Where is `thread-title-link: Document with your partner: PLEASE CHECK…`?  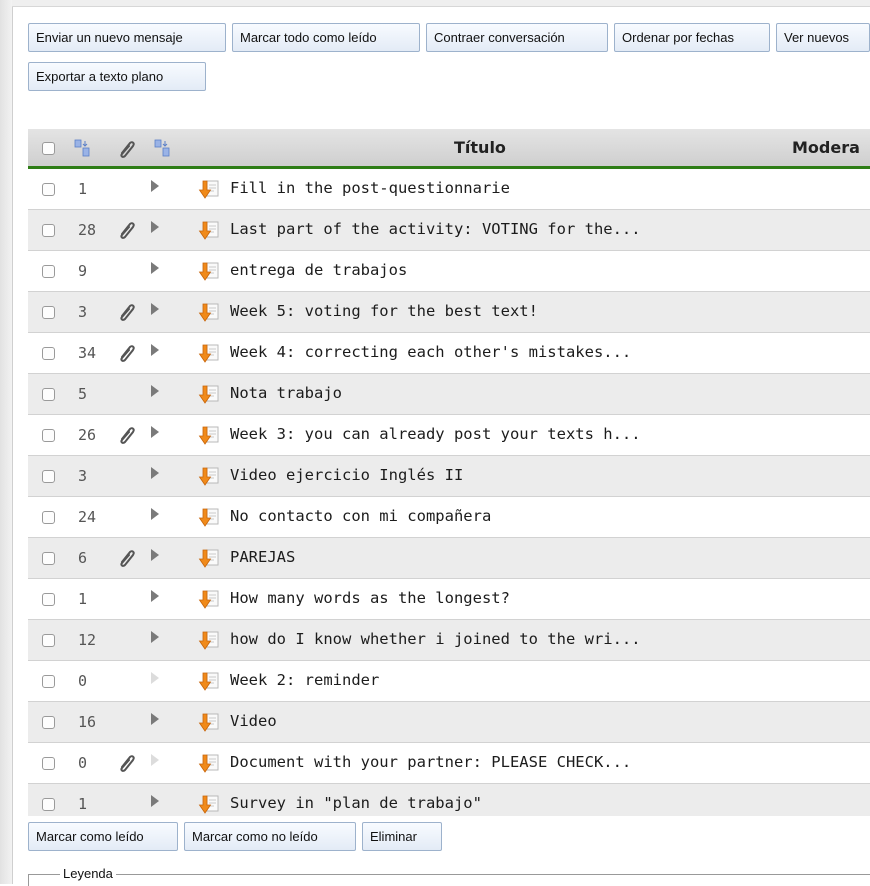
thread-title-link: Document with your partner: PLEASE CHECK… is located at coordinates (430, 762).